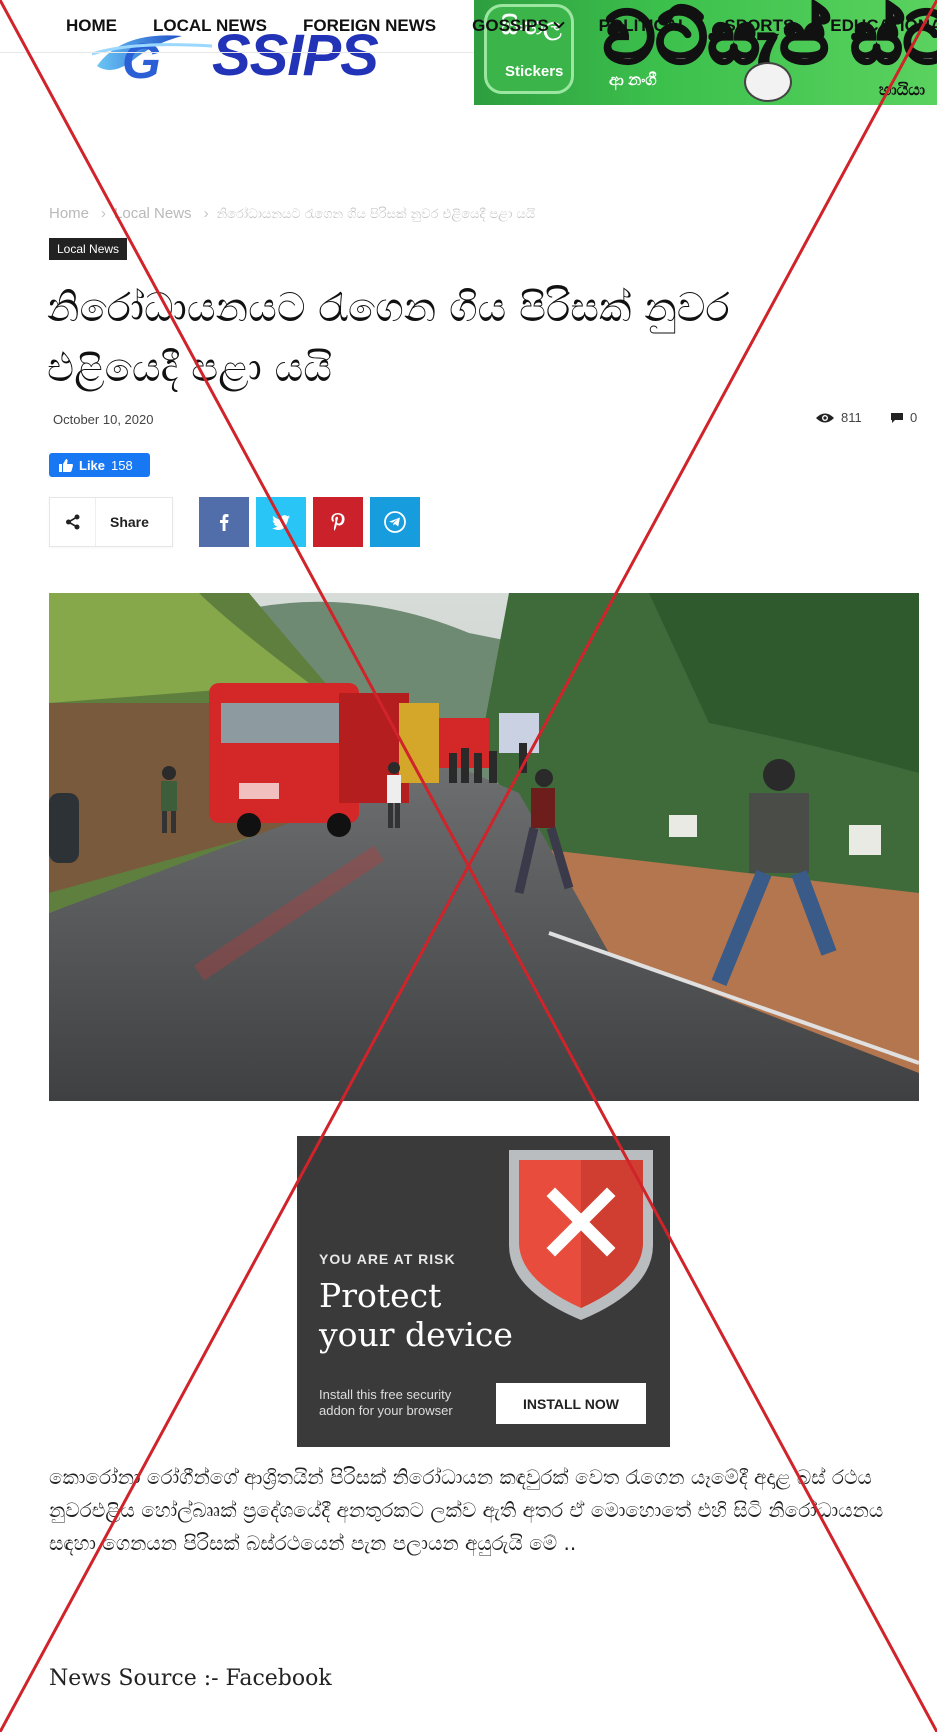  What do you see at coordinates (69, 213) in the screenshot?
I see `breadcrumb-home: Home` at bounding box center [69, 213].